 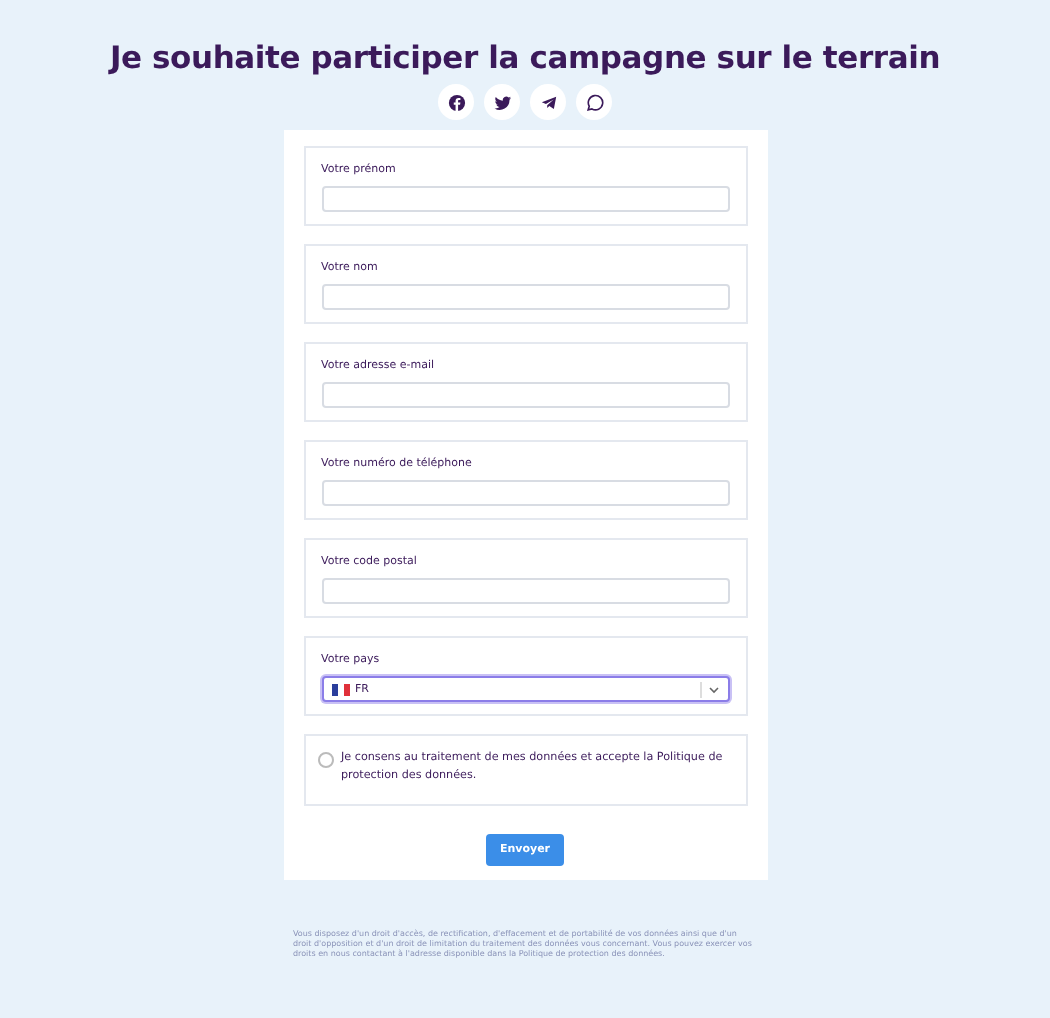 I want to click on facebook-icon, so click(x=456, y=102).